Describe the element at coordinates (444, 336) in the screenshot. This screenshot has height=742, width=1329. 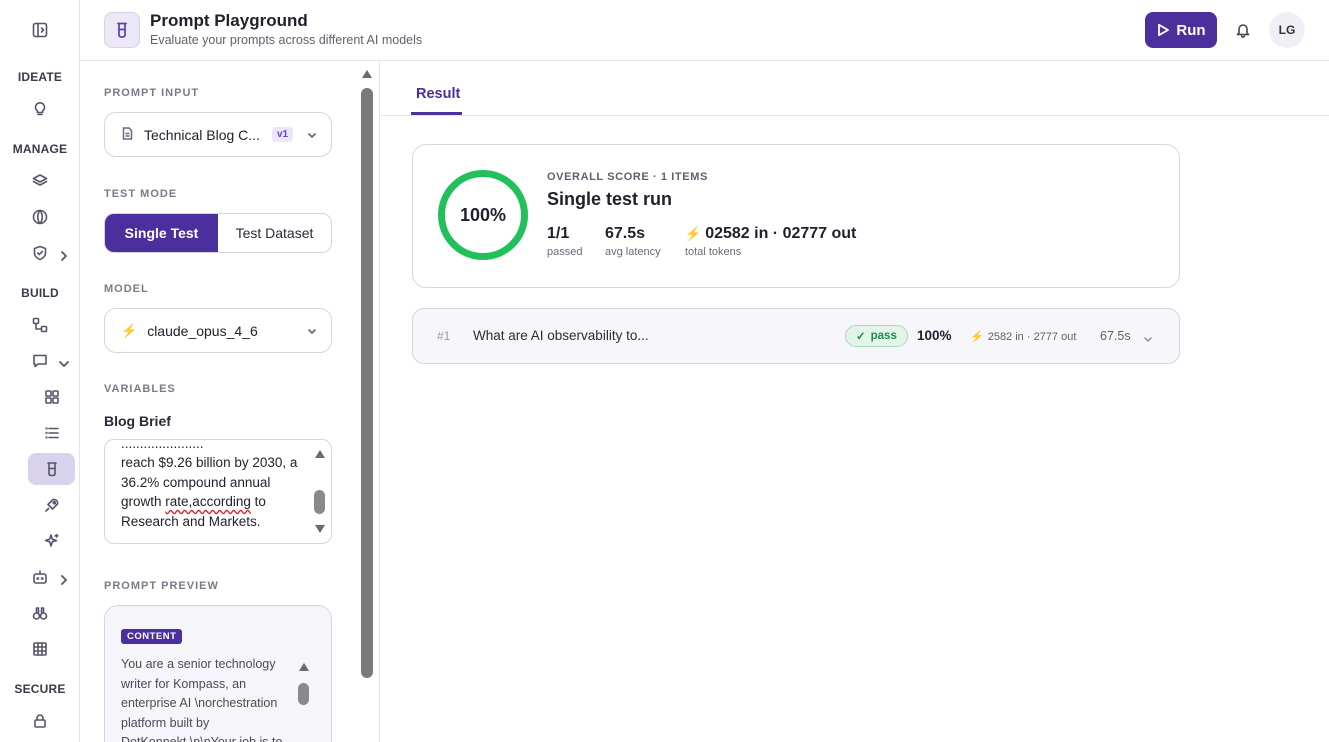
I see `item-number: #1` at that location.